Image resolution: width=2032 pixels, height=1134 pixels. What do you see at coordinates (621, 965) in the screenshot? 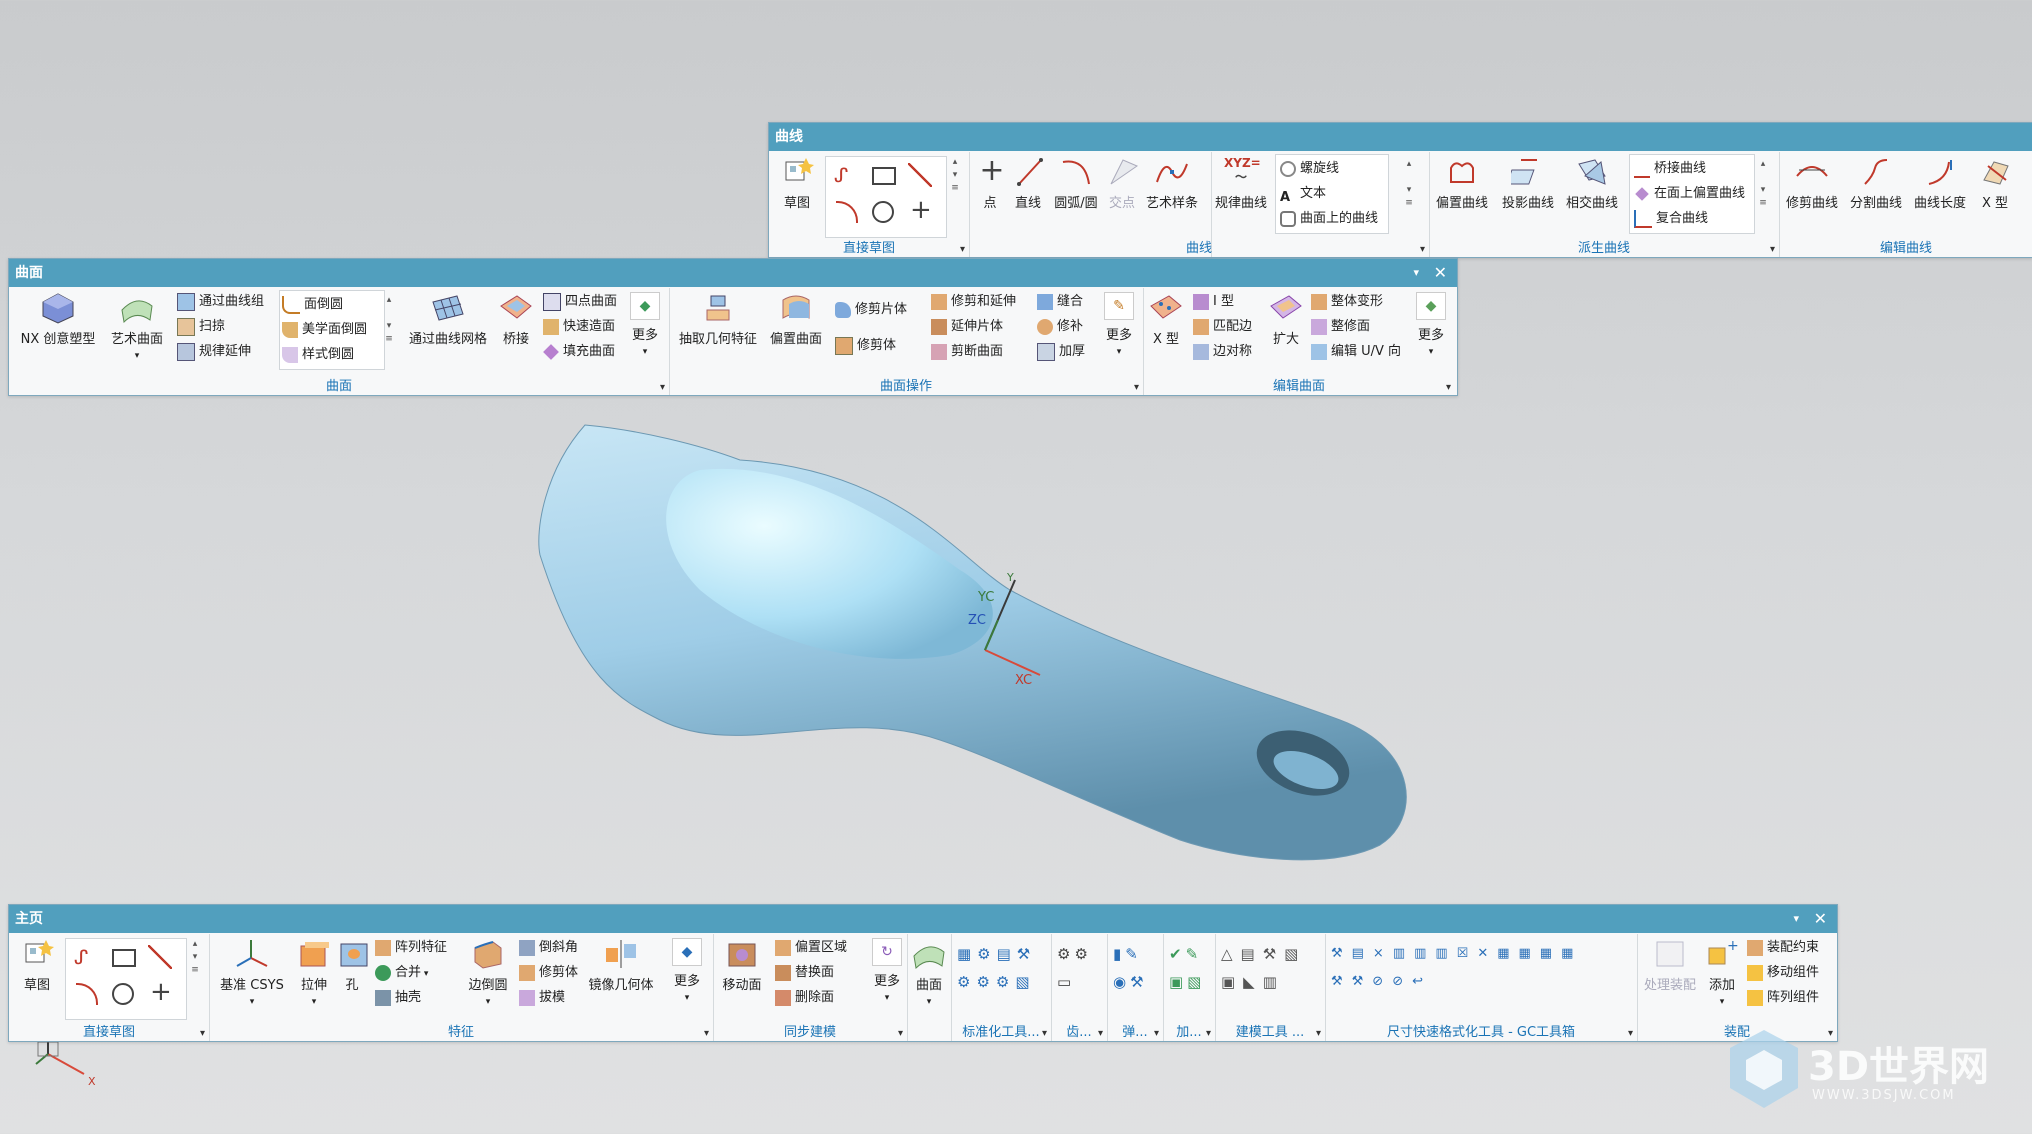
I see `mirror-geometry-button: 镜像几何体` at bounding box center [621, 965].